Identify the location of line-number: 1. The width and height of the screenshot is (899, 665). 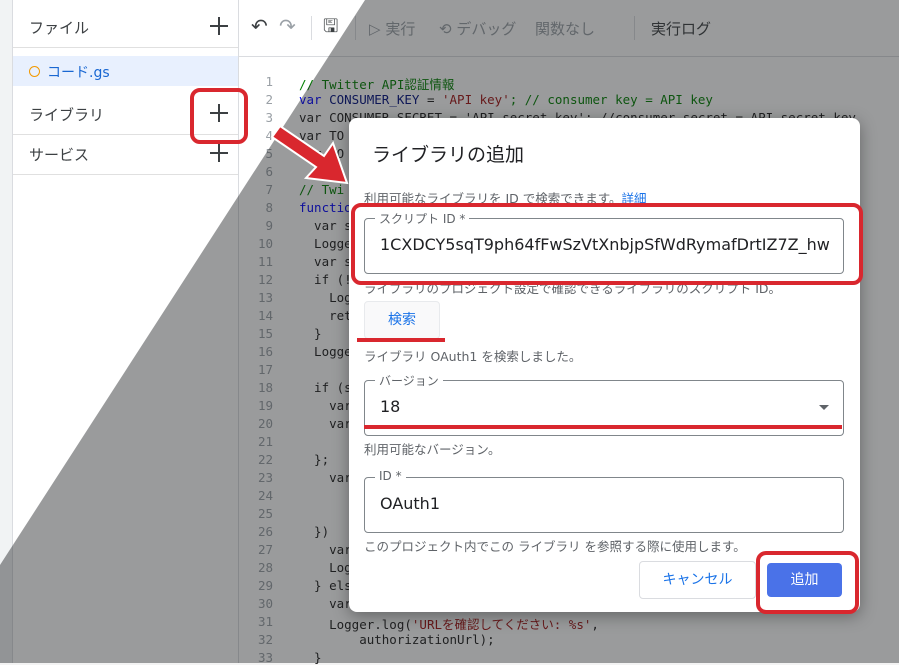
(269, 81).